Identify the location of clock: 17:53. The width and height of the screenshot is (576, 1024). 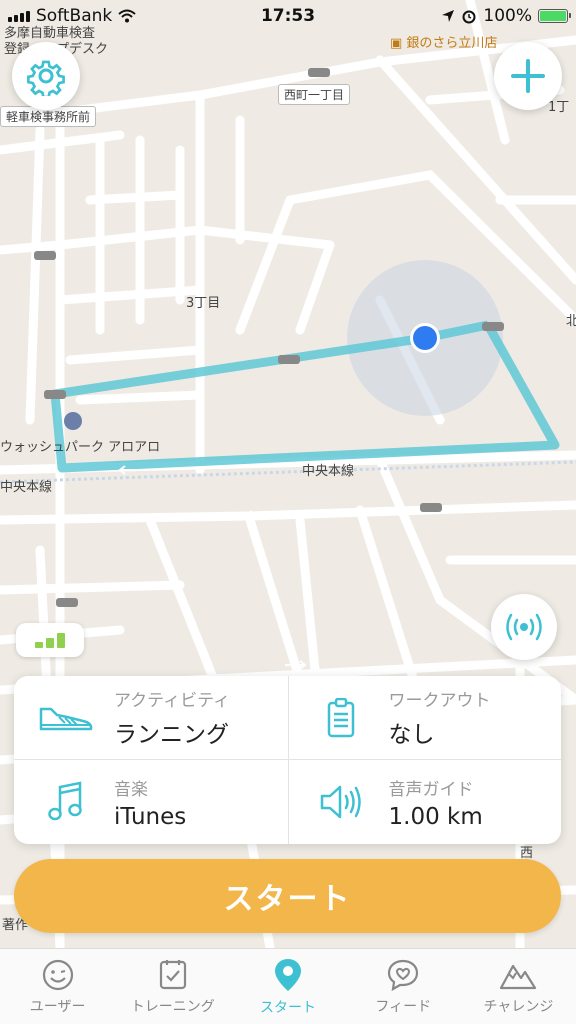
(288, 16).